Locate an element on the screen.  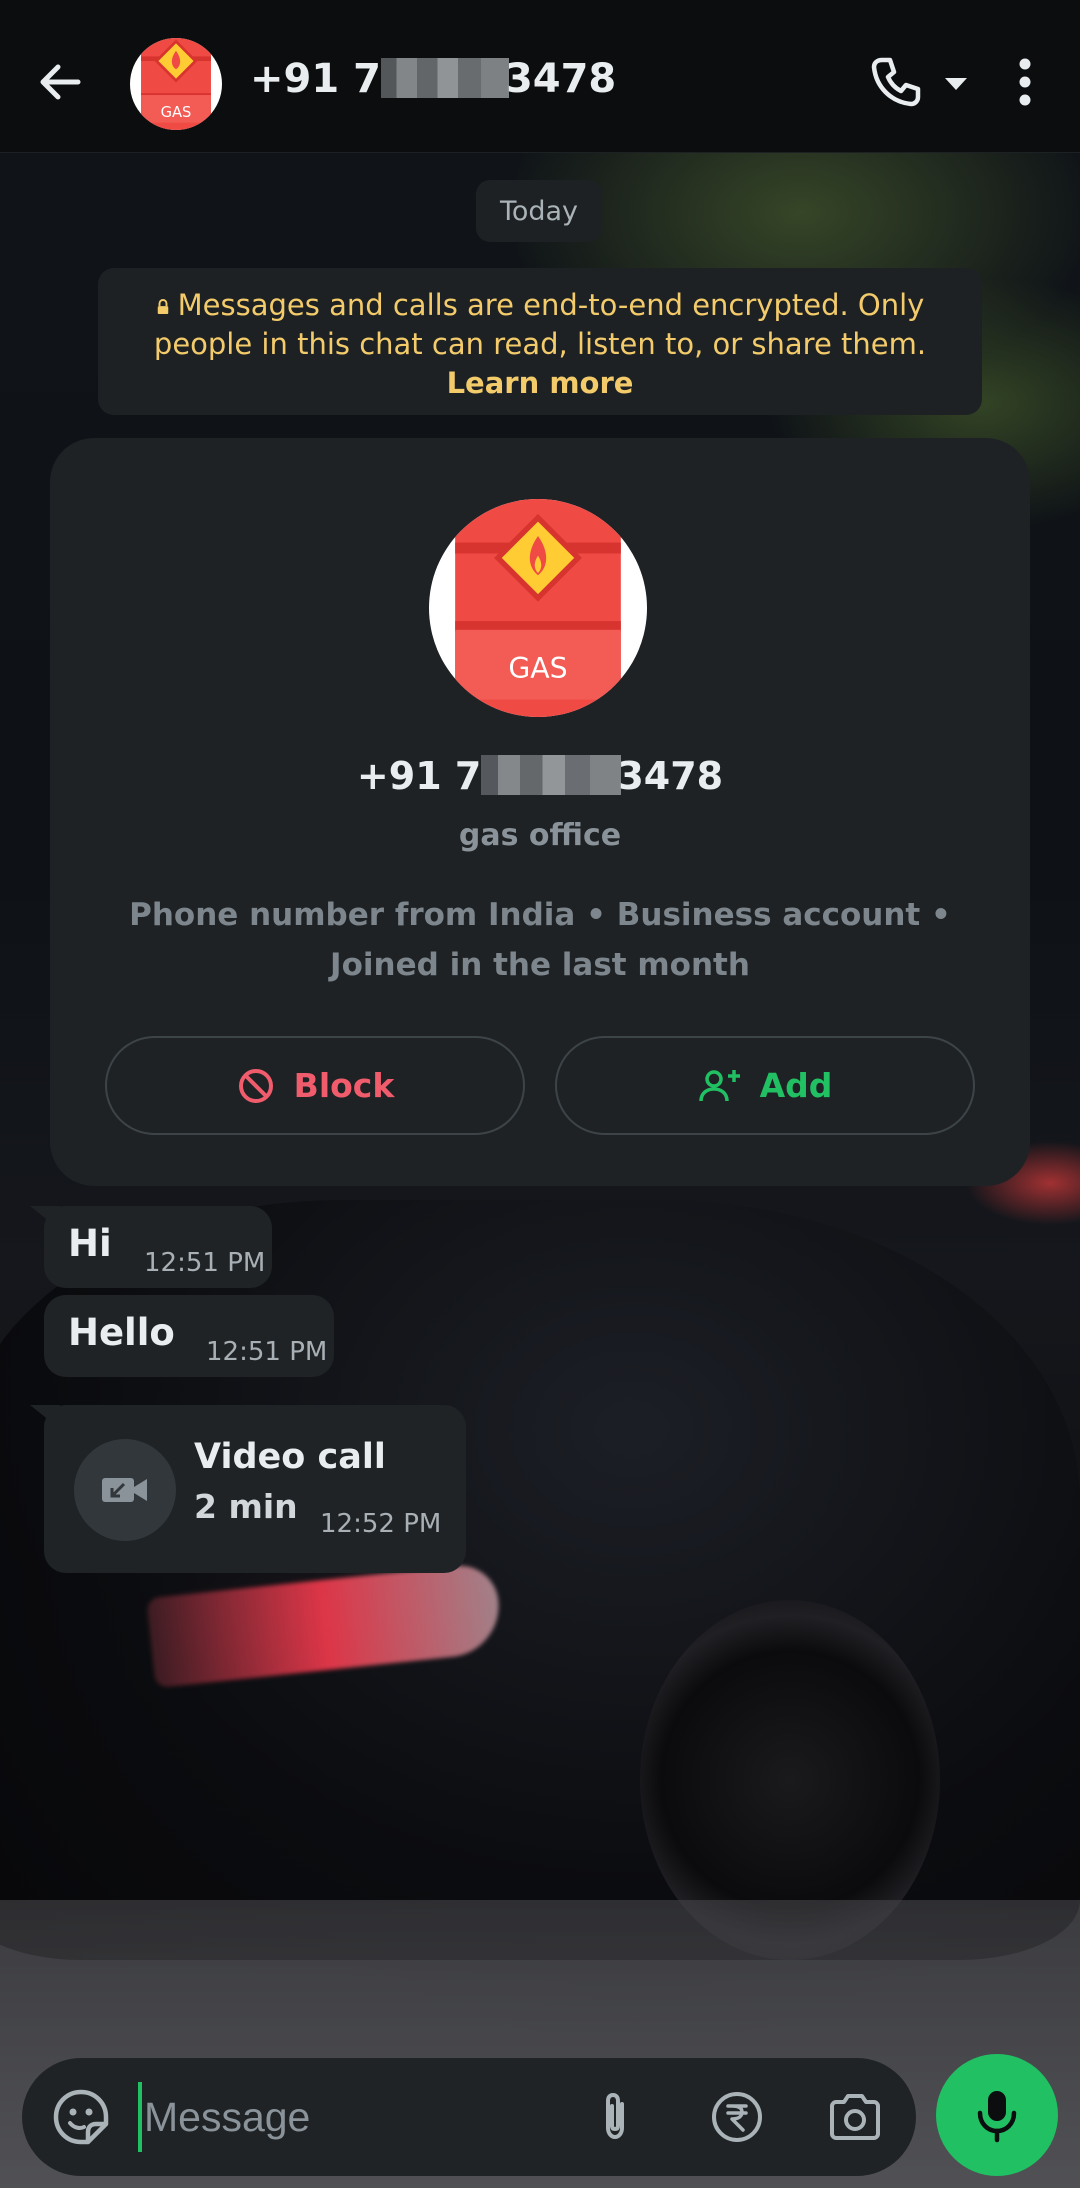
message-time: 12:52 PM is located at coordinates (381, 1524).